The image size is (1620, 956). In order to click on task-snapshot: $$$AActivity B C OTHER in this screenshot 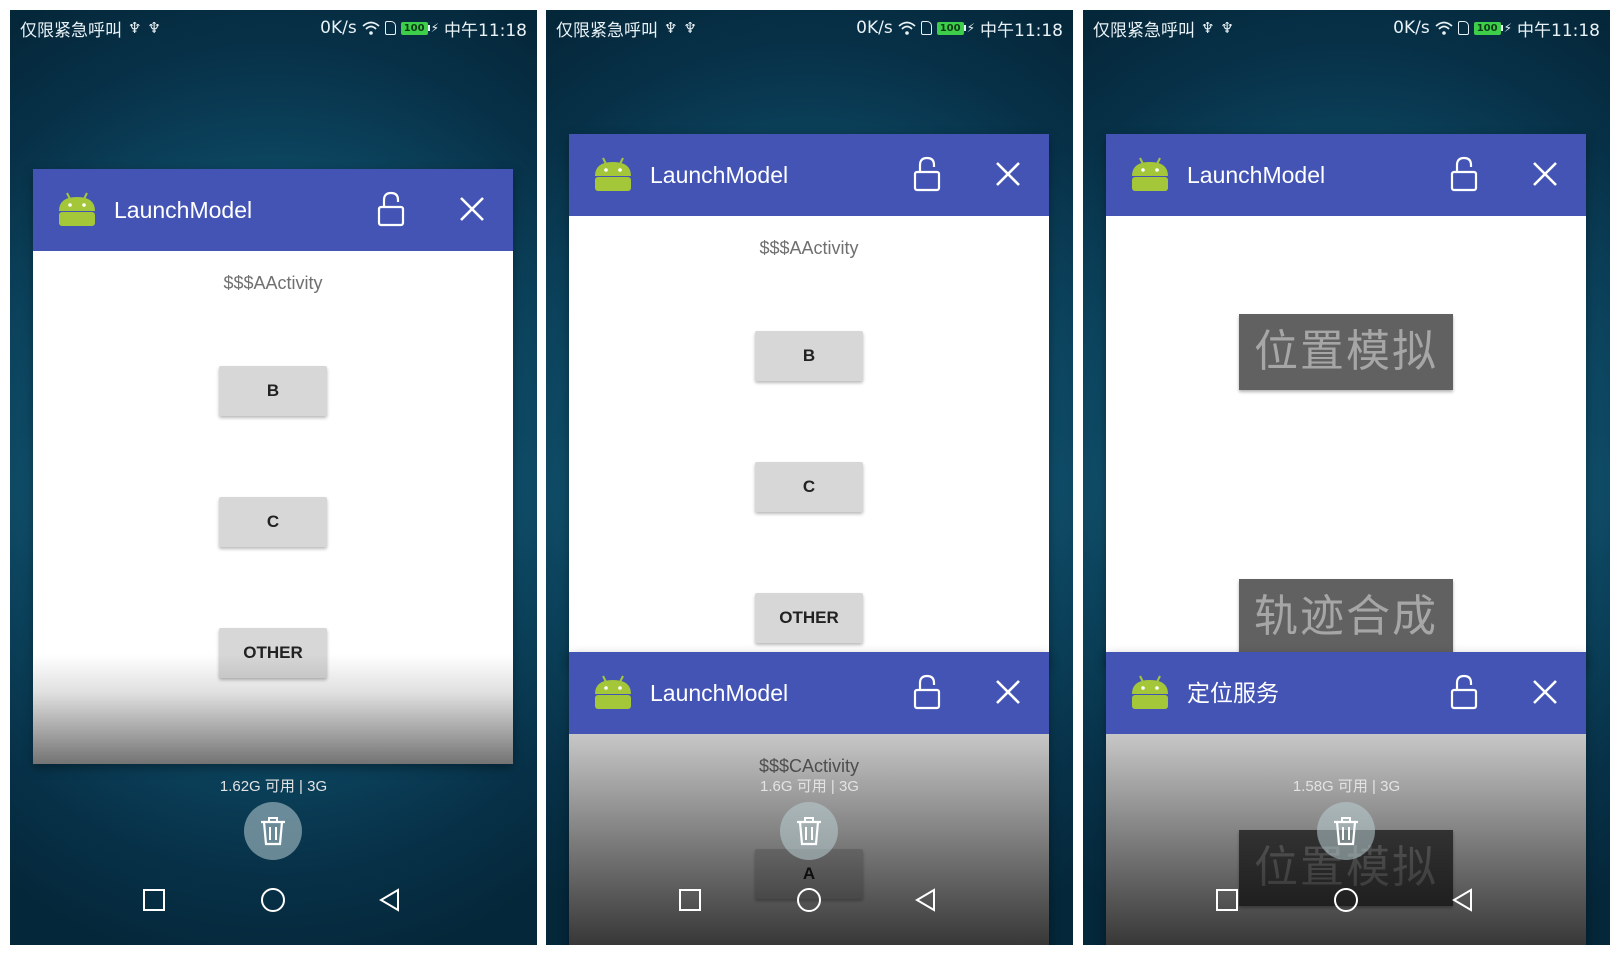, I will do `click(809, 440)`.